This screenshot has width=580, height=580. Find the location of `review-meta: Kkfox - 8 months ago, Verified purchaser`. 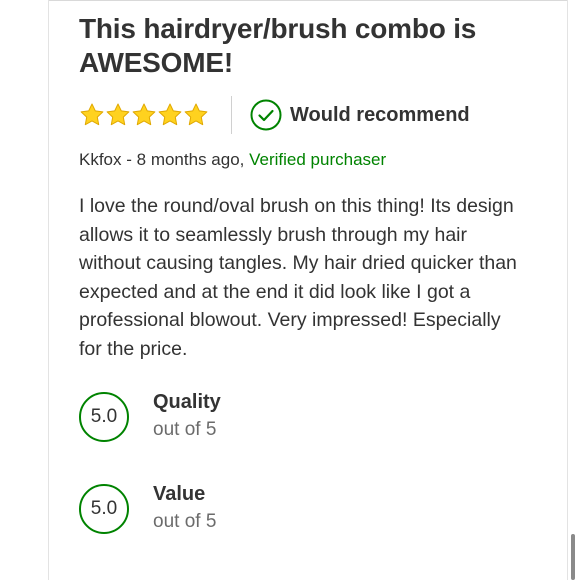

review-meta: Kkfox - 8 months ago, Verified purchaser is located at coordinates (299, 160).